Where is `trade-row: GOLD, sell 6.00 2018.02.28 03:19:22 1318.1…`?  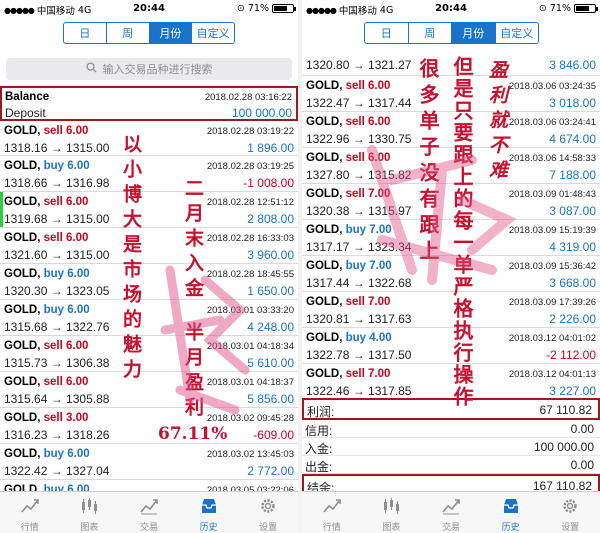
trade-row: GOLD, sell 6.00 2018.02.28 03:19:22 1318.1… is located at coordinates (149, 138).